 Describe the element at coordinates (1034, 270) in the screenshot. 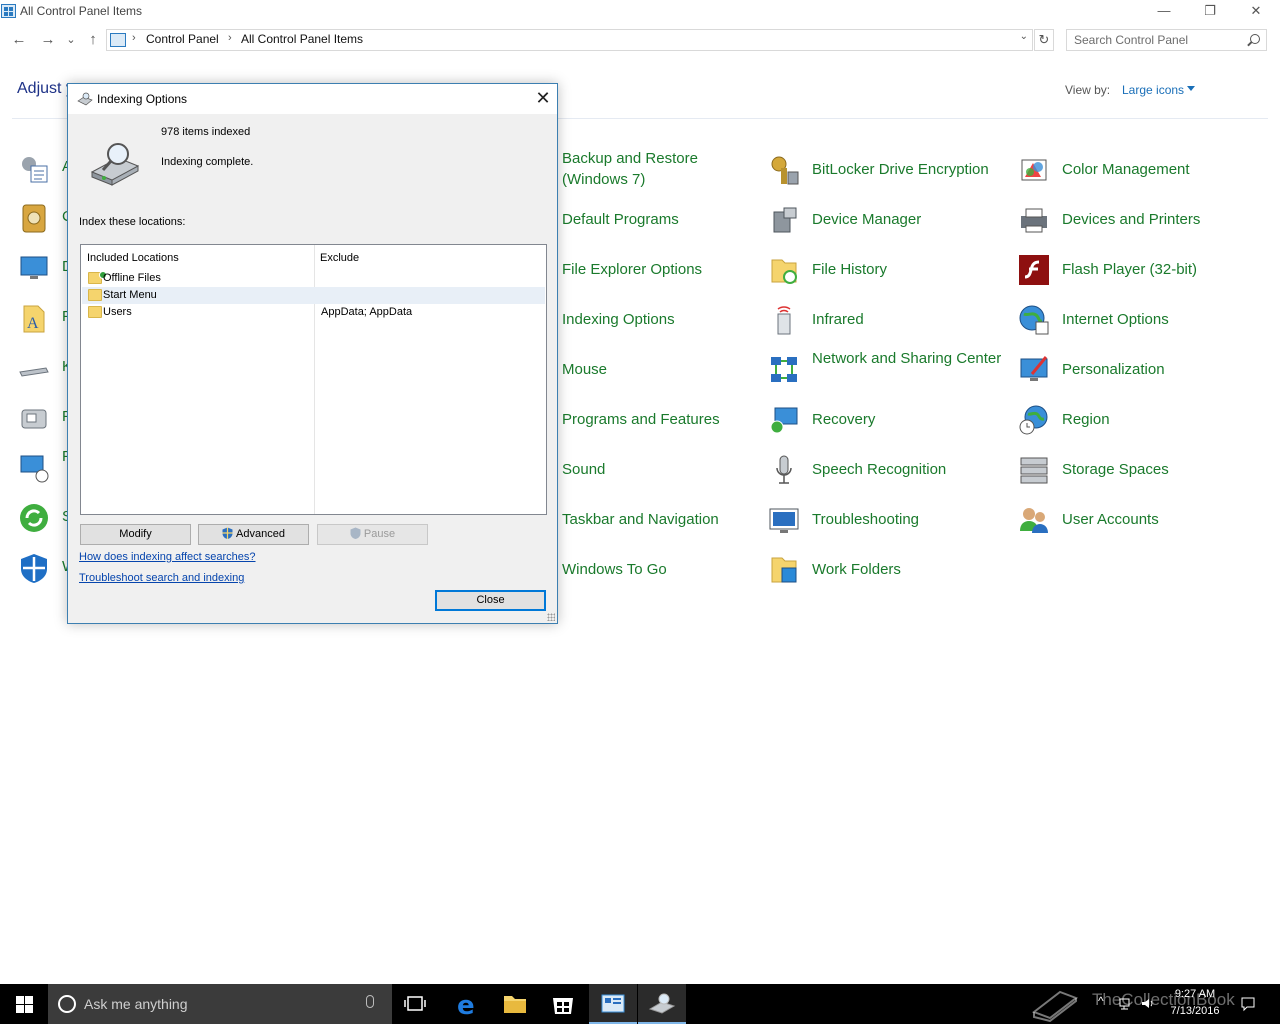

I see `flash-player-icon` at that location.